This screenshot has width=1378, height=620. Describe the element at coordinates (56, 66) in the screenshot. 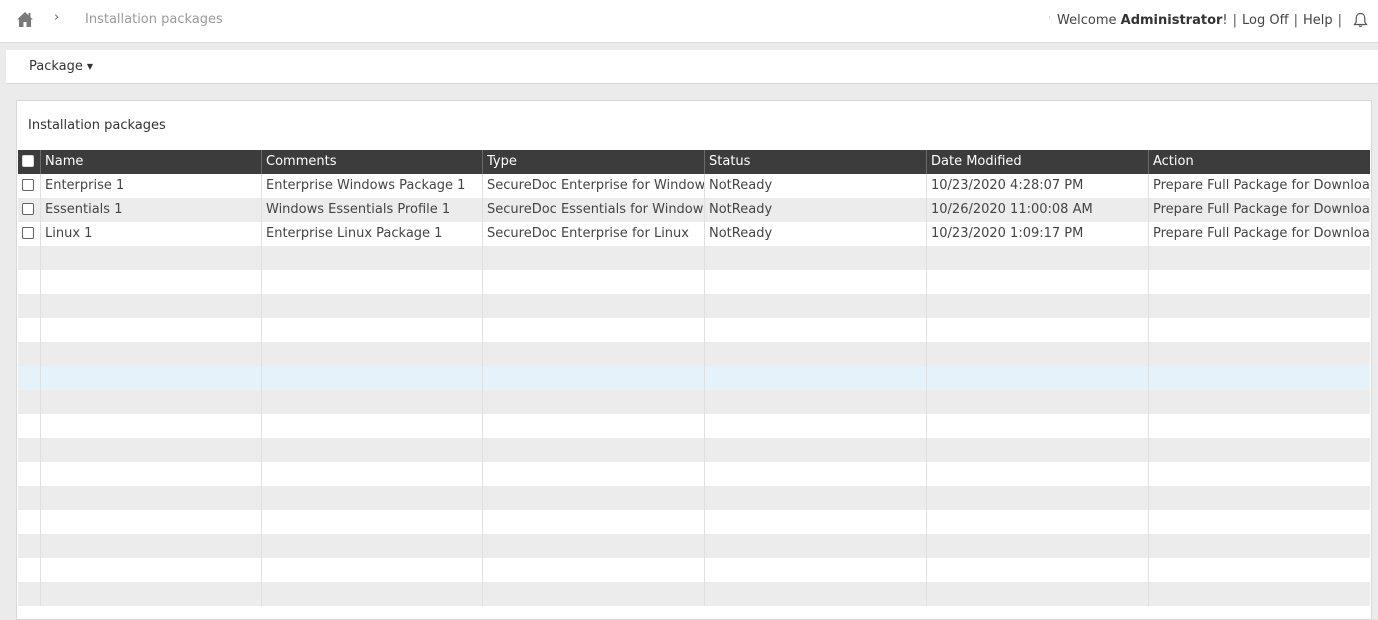

I see `package-menu-label: Package` at that location.